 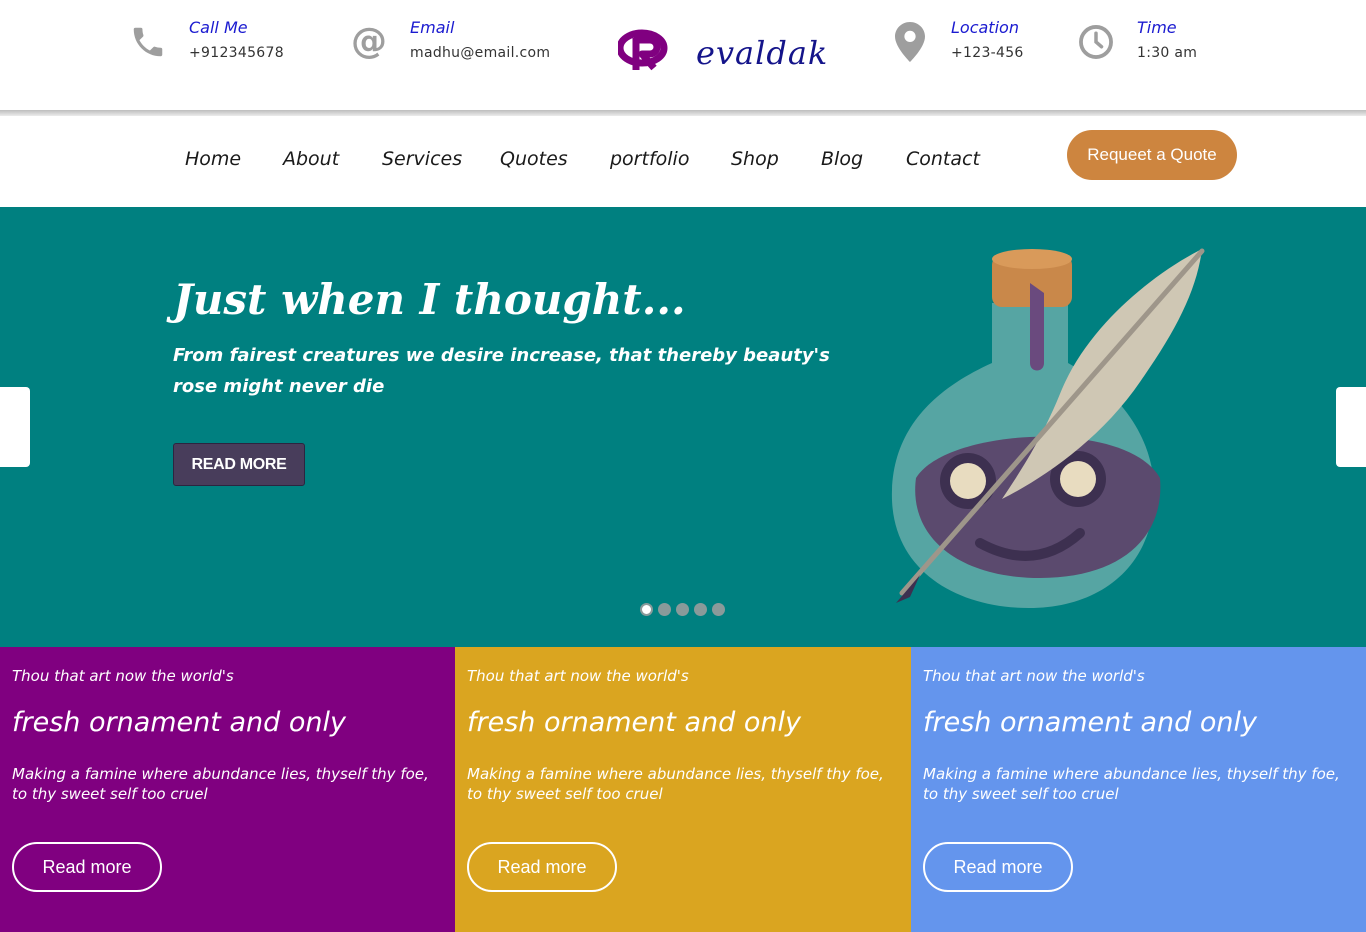 I want to click on at-icon: @, so click(x=369, y=41).